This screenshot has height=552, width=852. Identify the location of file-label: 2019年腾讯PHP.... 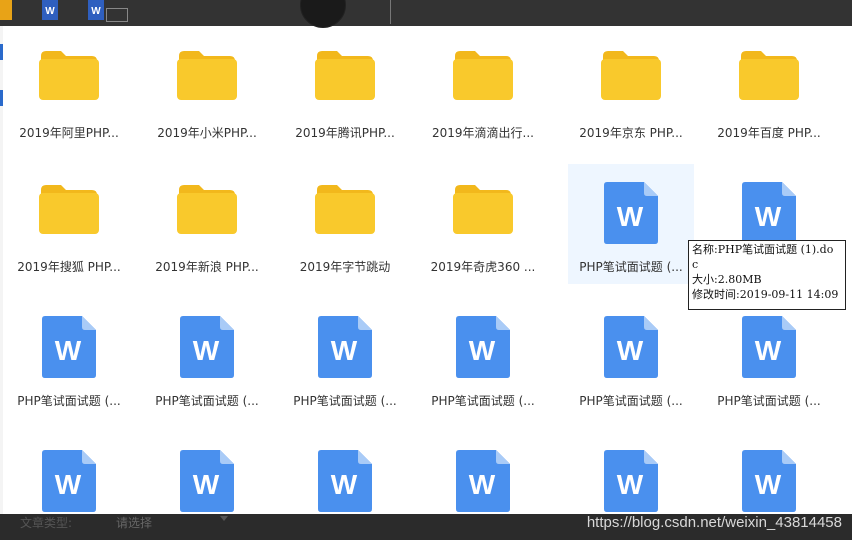
(345, 133).